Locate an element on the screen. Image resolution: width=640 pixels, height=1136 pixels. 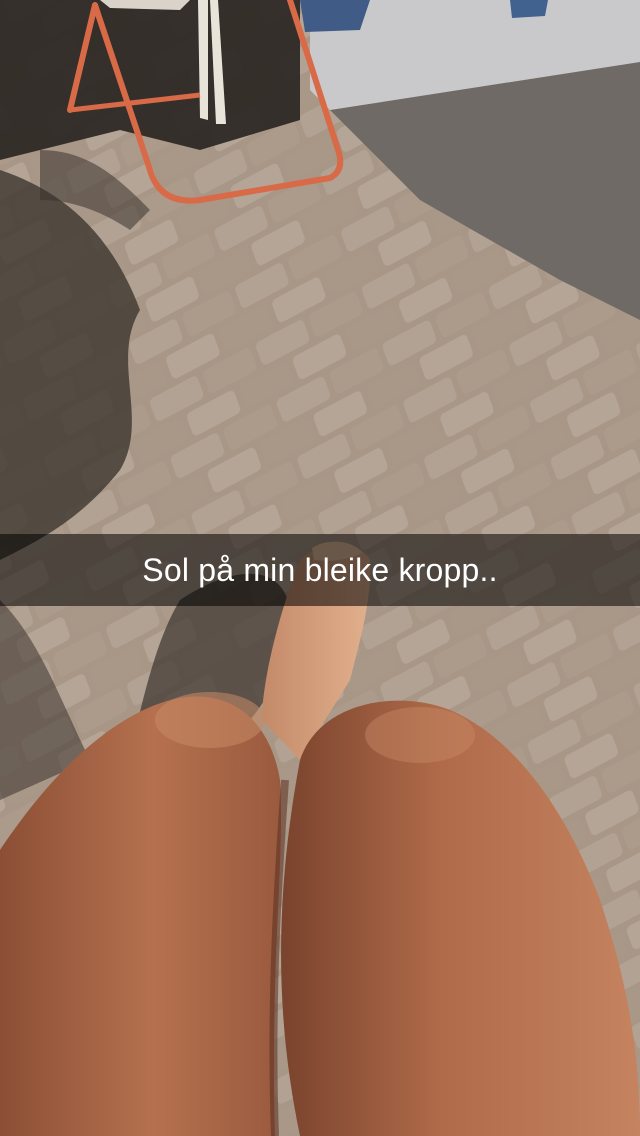
caption-bar: Sol på min bleike kropp.. is located at coordinates (320, 570).